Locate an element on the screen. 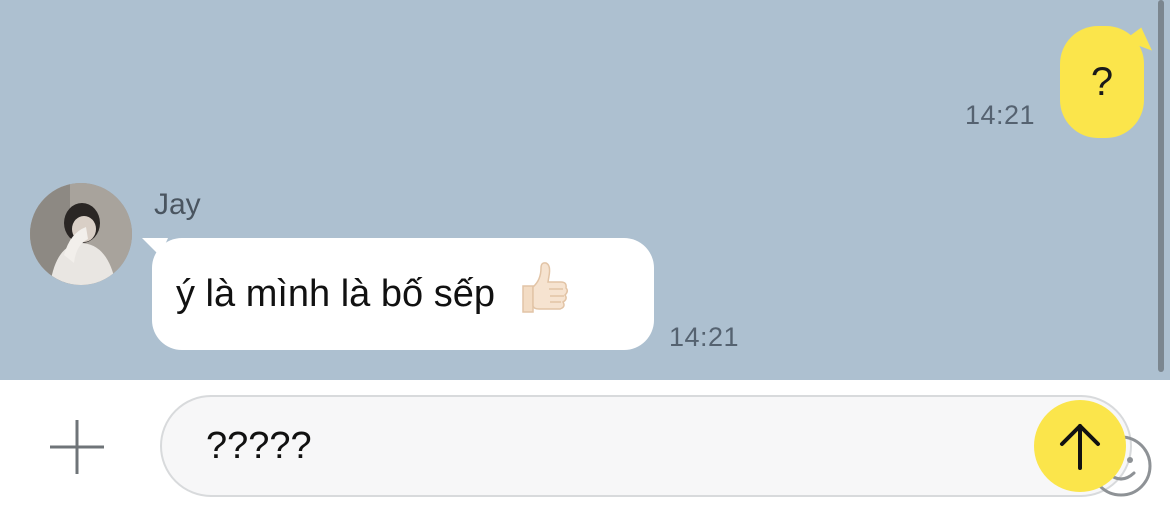 The image size is (1170, 528). message-input is located at coordinates (556, 446).